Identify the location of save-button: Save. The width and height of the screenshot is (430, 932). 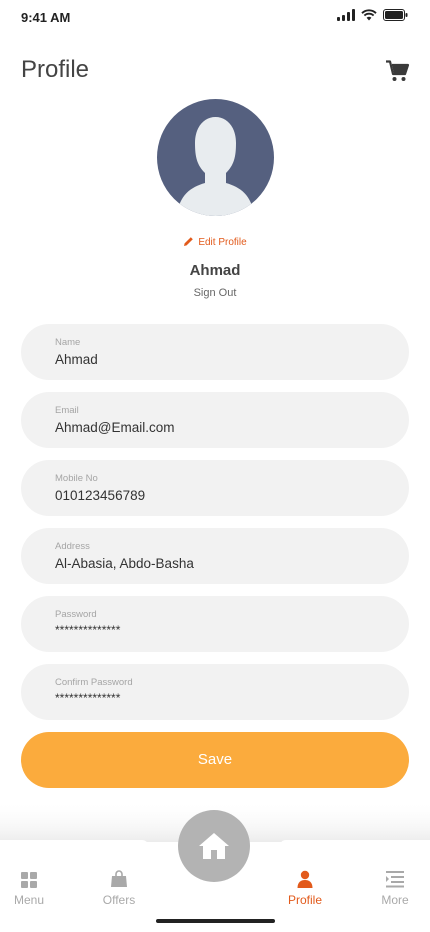
(215, 760).